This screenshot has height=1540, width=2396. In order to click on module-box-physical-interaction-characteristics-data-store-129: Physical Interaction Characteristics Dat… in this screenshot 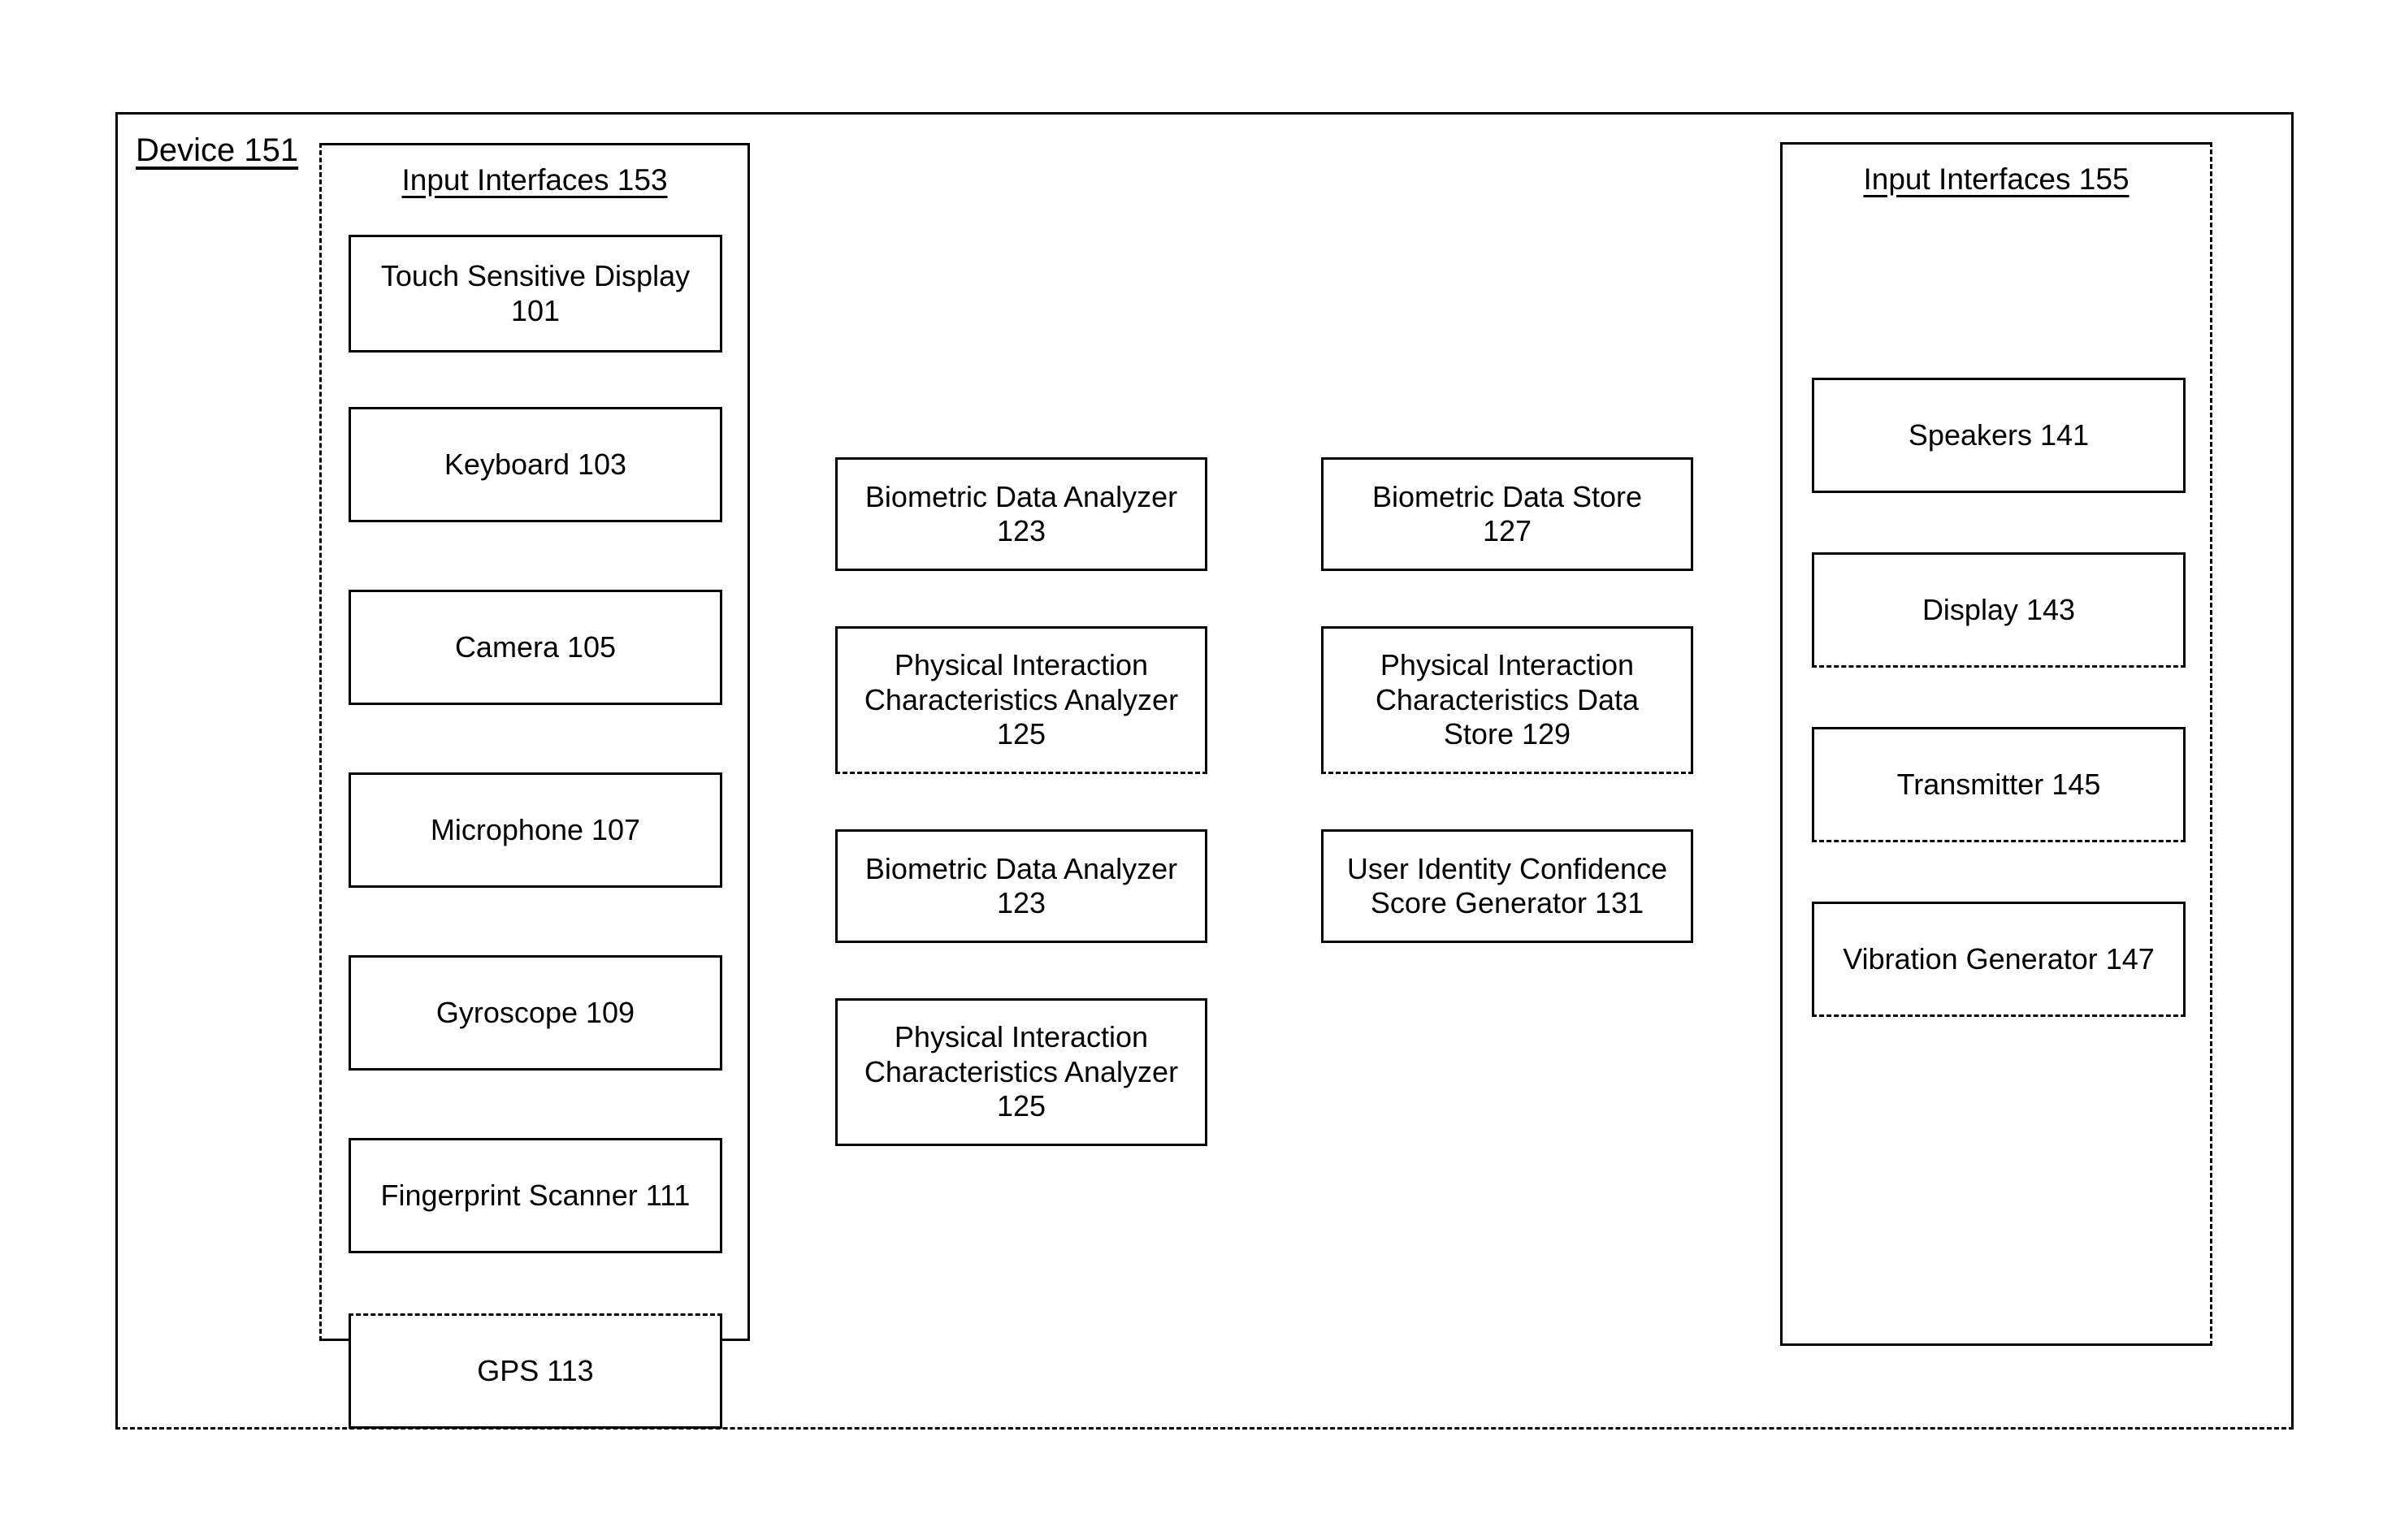, I will do `click(1507, 700)`.